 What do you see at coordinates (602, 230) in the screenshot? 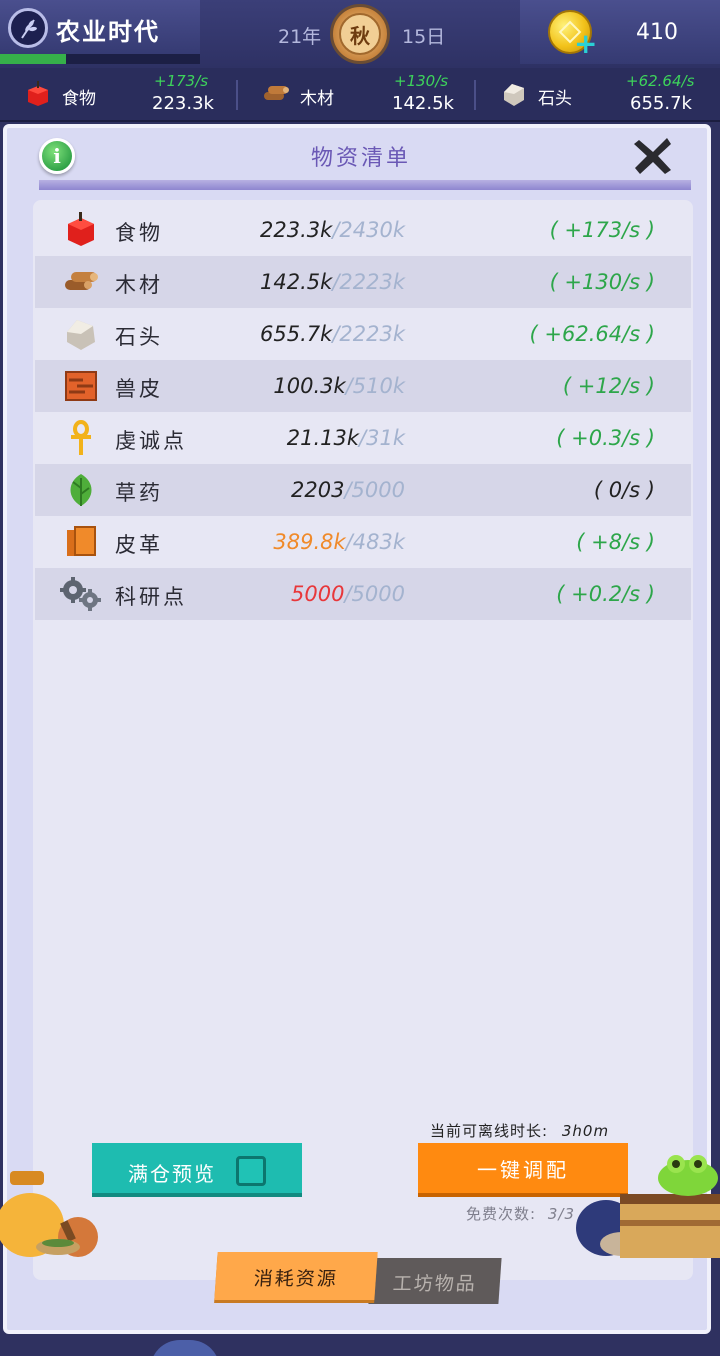
I see `resource-rate: ( +173/s )` at bounding box center [602, 230].